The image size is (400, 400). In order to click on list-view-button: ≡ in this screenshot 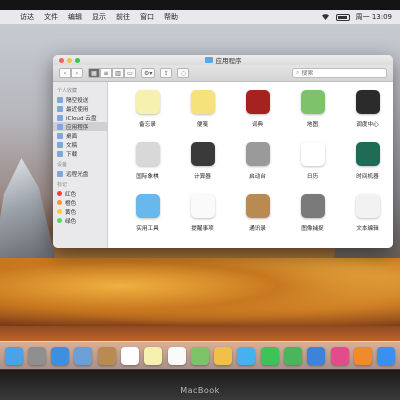, I will do `click(106, 73)`.